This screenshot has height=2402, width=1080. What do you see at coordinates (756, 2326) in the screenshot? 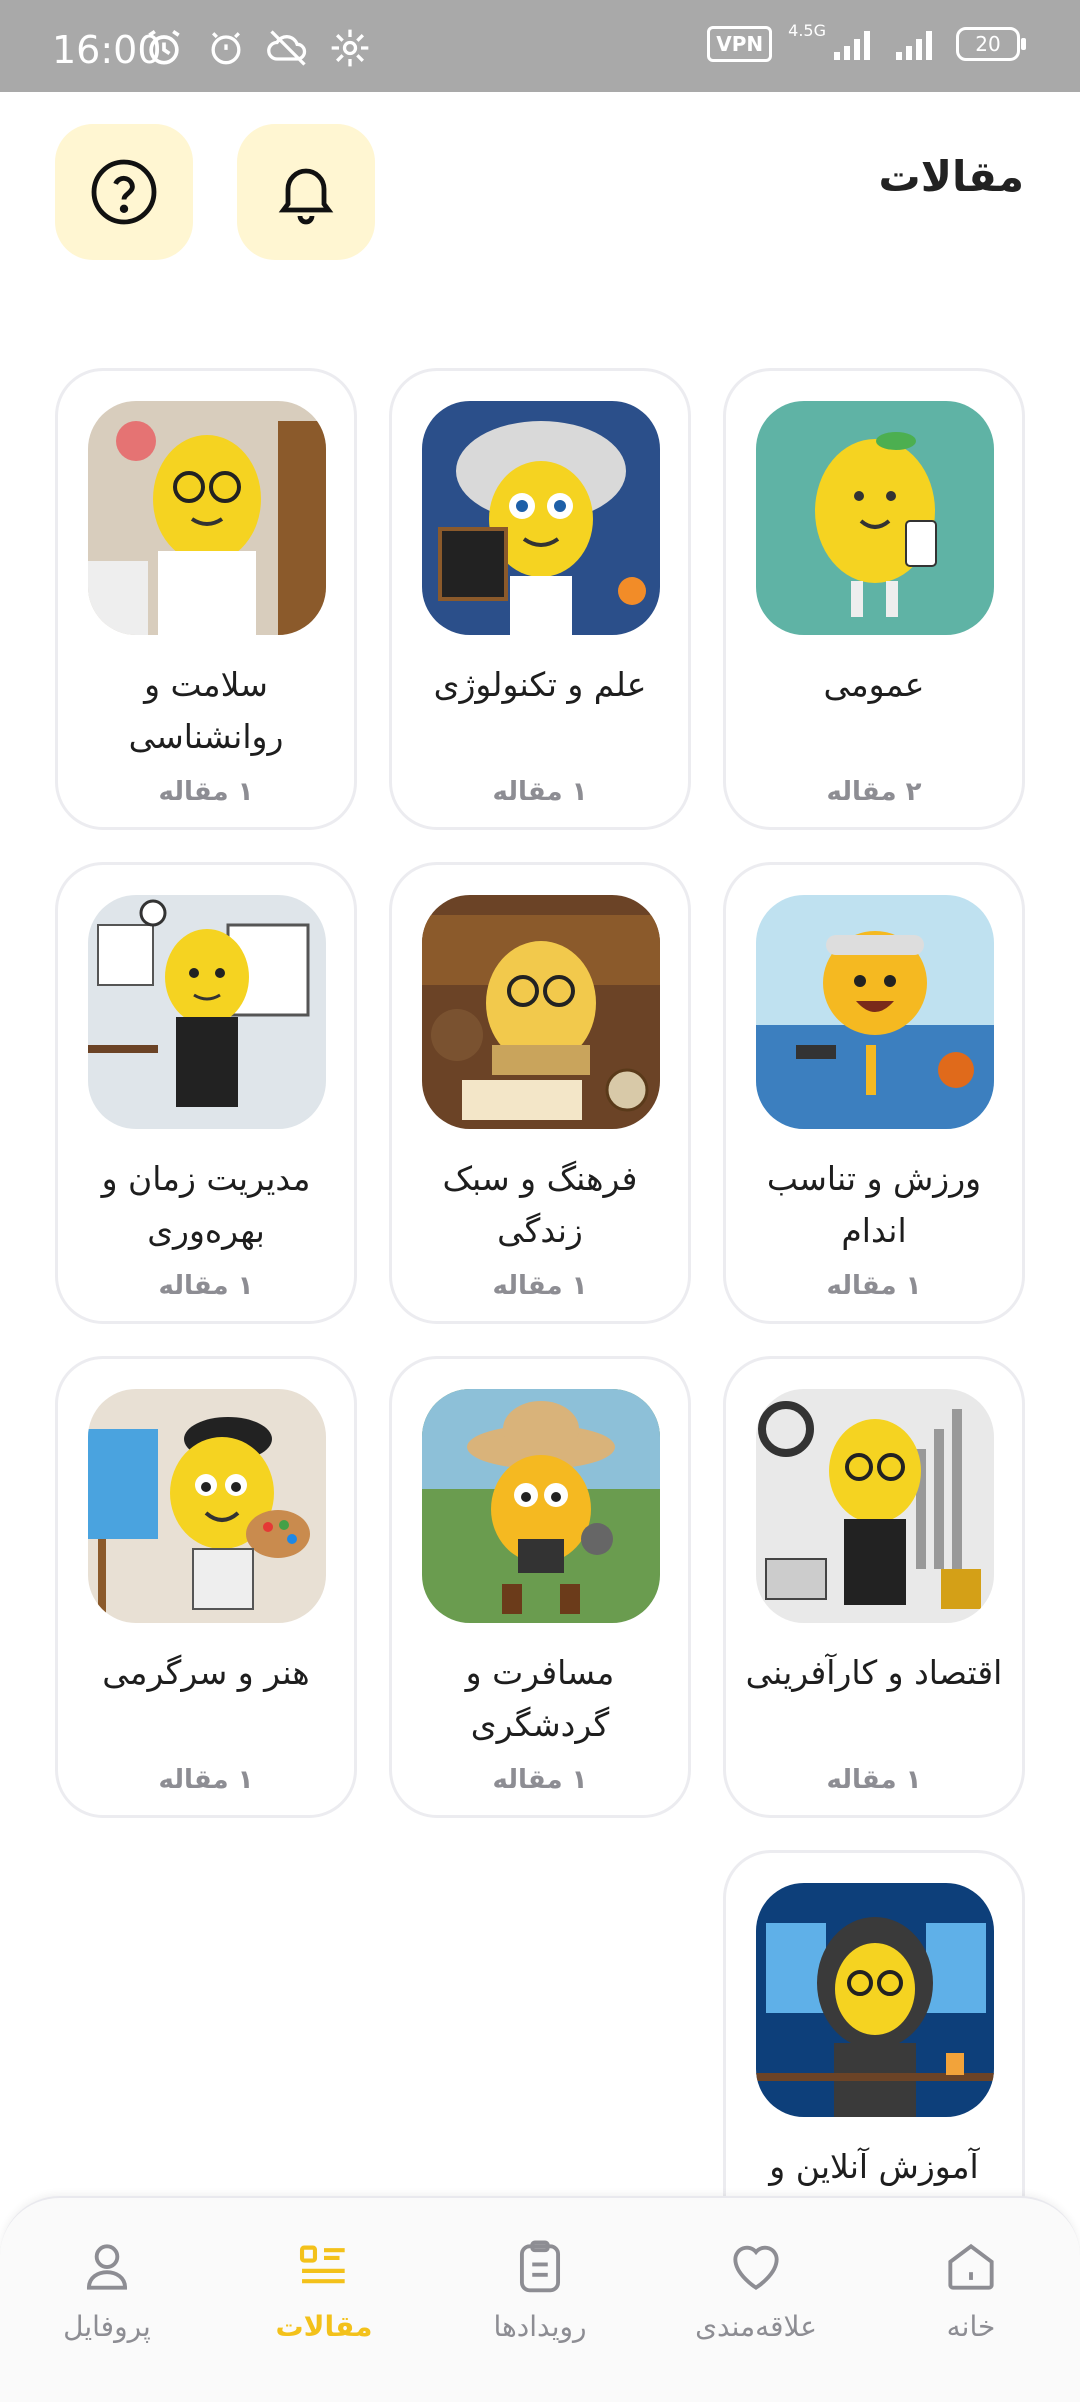
I see `nav-label: علاقه‌مندی` at bounding box center [756, 2326].